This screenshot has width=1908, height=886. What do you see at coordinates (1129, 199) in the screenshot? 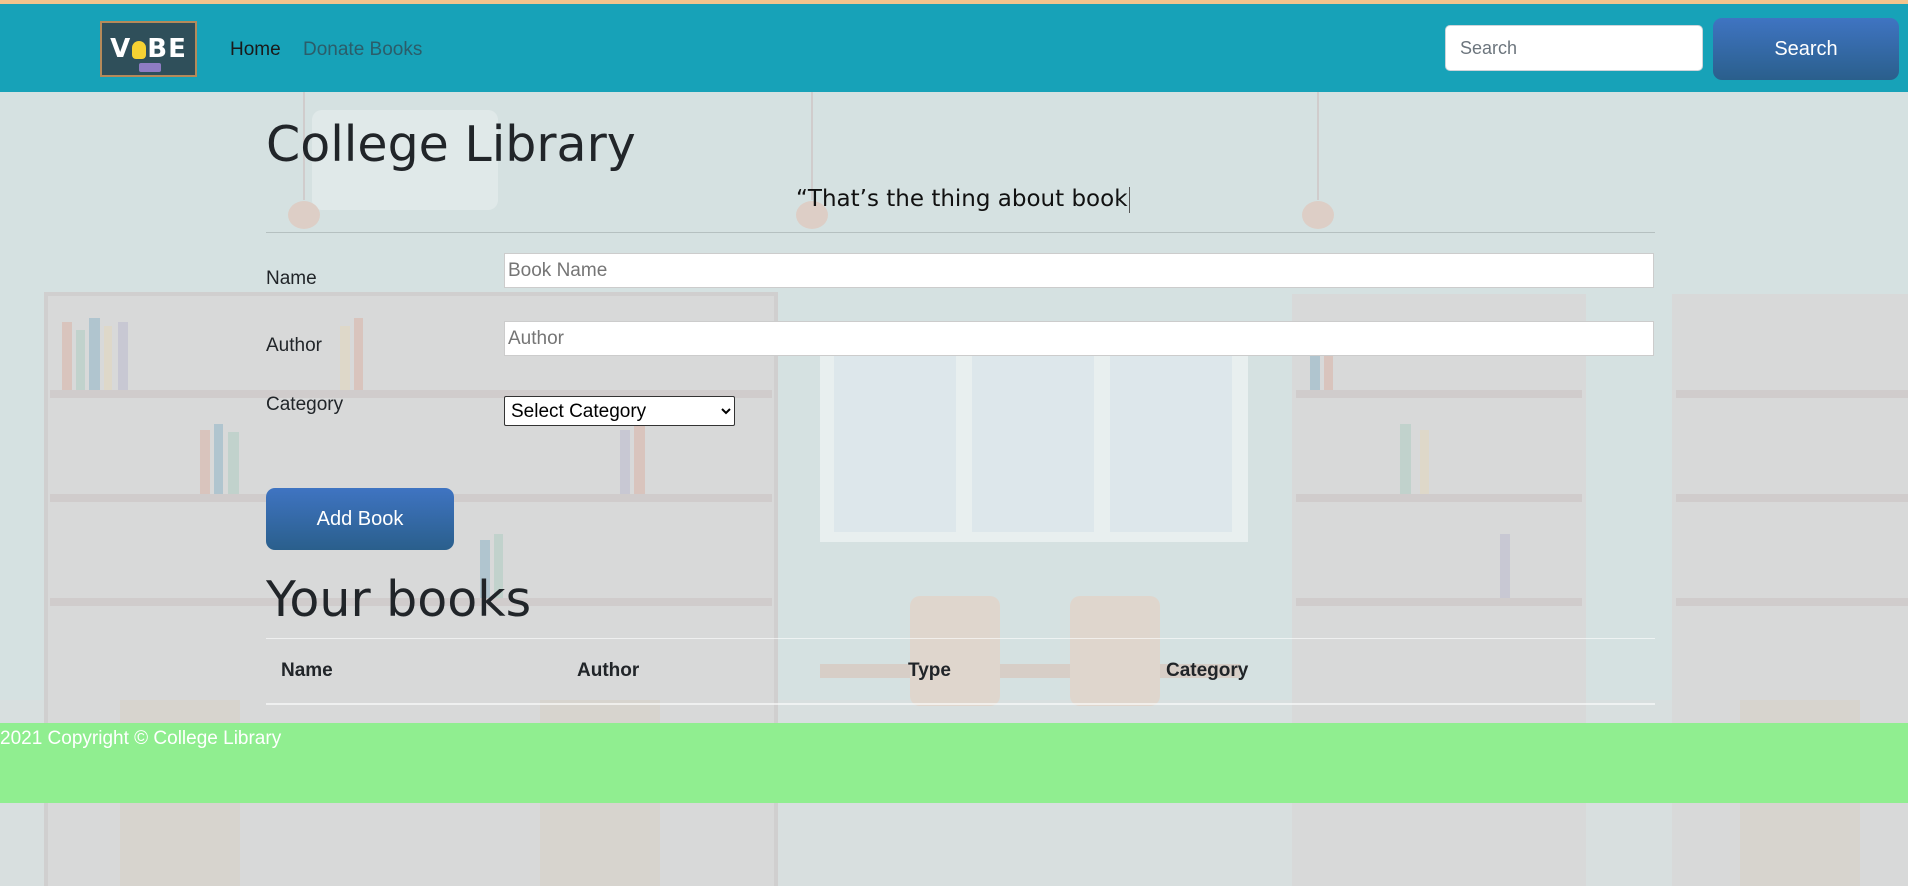
I see `typing-caret` at bounding box center [1129, 199].